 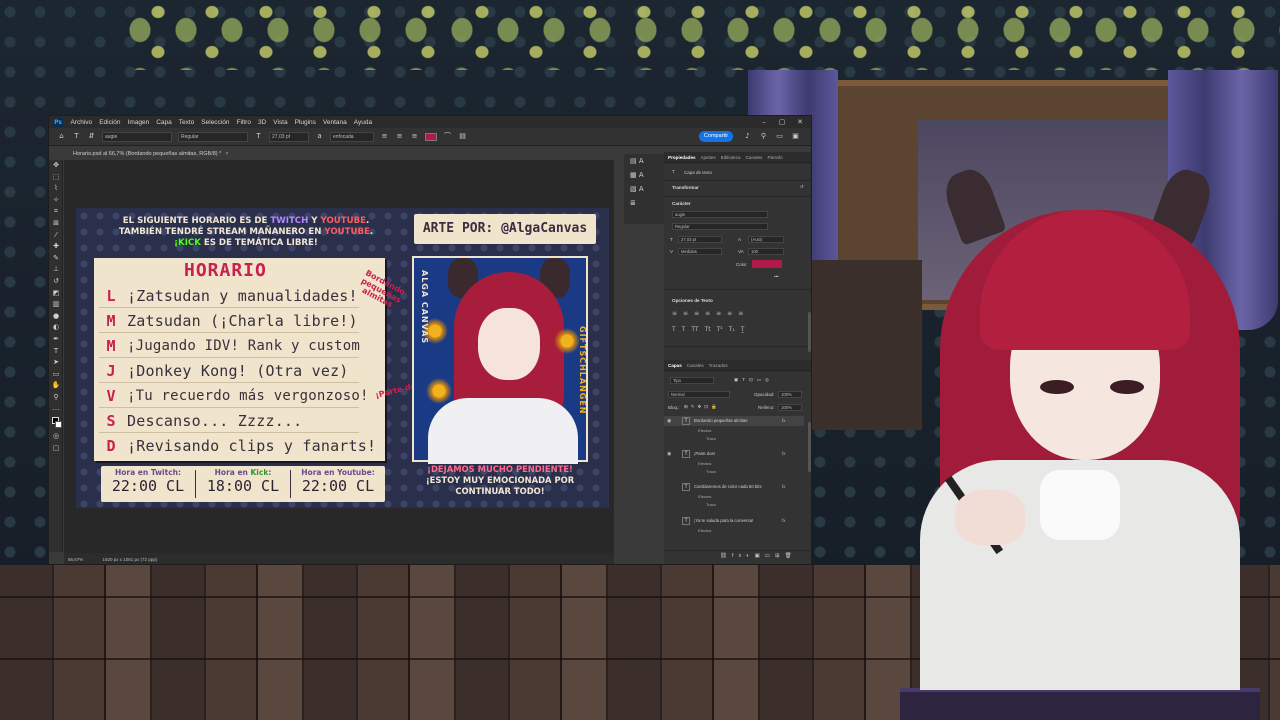 What do you see at coordinates (644, 161) in the screenshot?
I see `dock-history-icon: ▤ A` at bounding box center [644, 161].